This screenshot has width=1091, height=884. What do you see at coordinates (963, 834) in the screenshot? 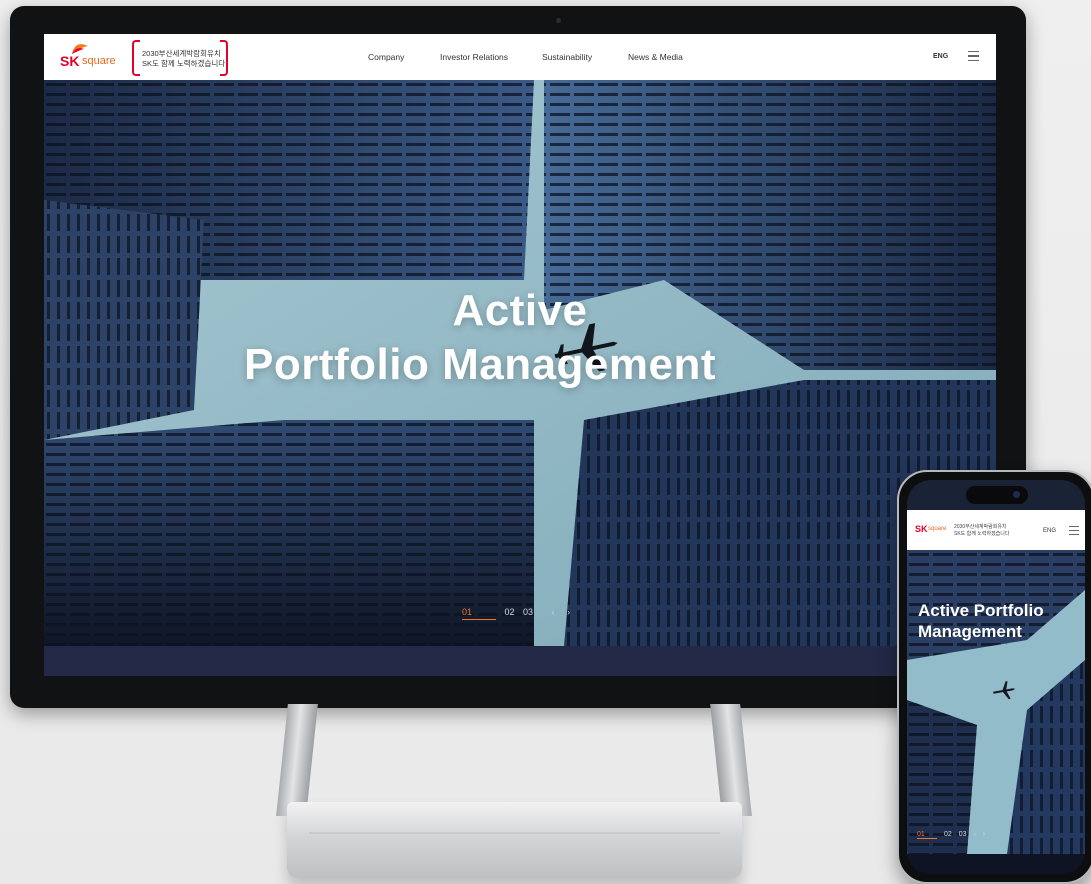
I see `mobile-pager-page-3: 03` at bounding box center [963, 834].